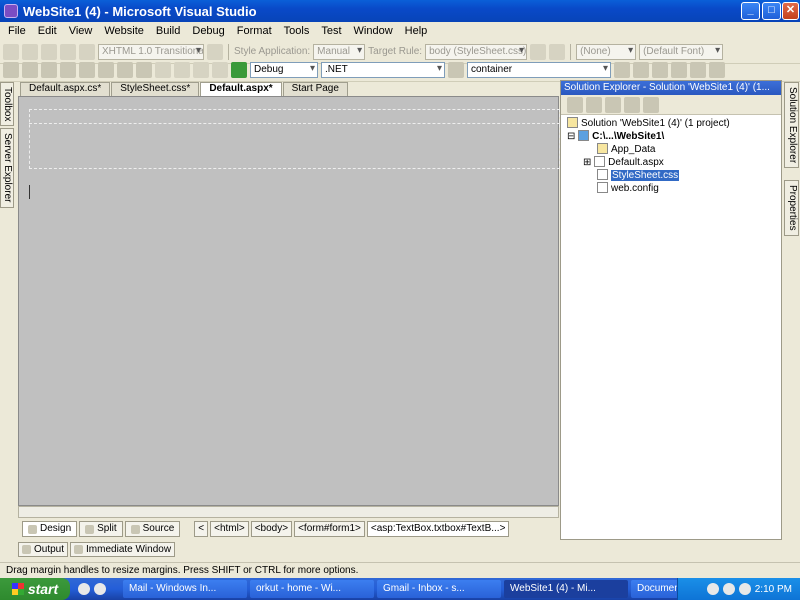  What do you see at coordinates (575, 104) in the screenshot?
I see `properties-icon` at bounding box center [575, 104].